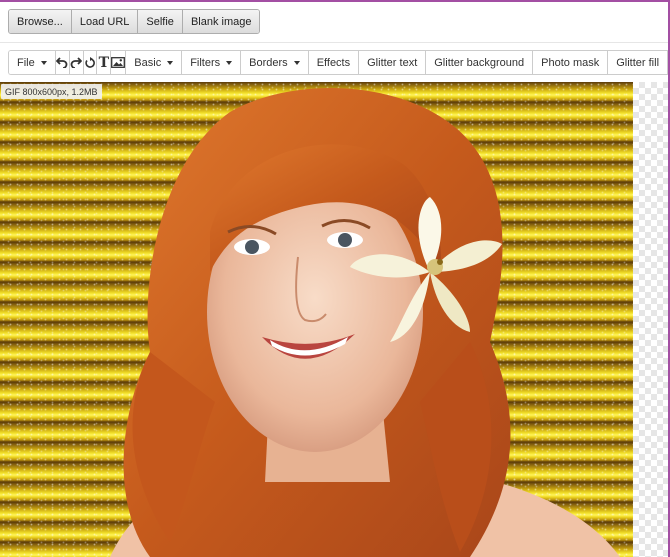 The height and width of the screenshot is (557, 670). I want to click on basic-menu-label: Basic, so click(148, 62).